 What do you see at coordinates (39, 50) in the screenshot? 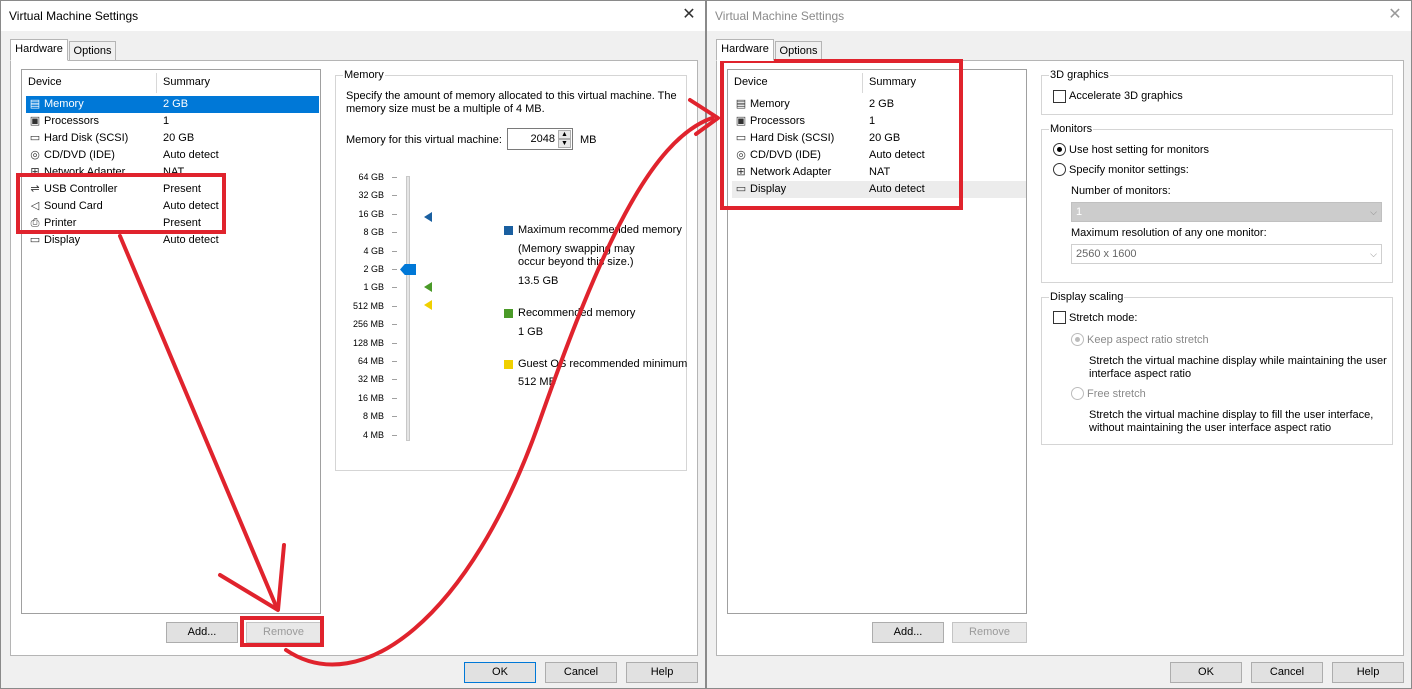
I see `left-tab-hardware: Hardware` at bounding box center [39, 50].